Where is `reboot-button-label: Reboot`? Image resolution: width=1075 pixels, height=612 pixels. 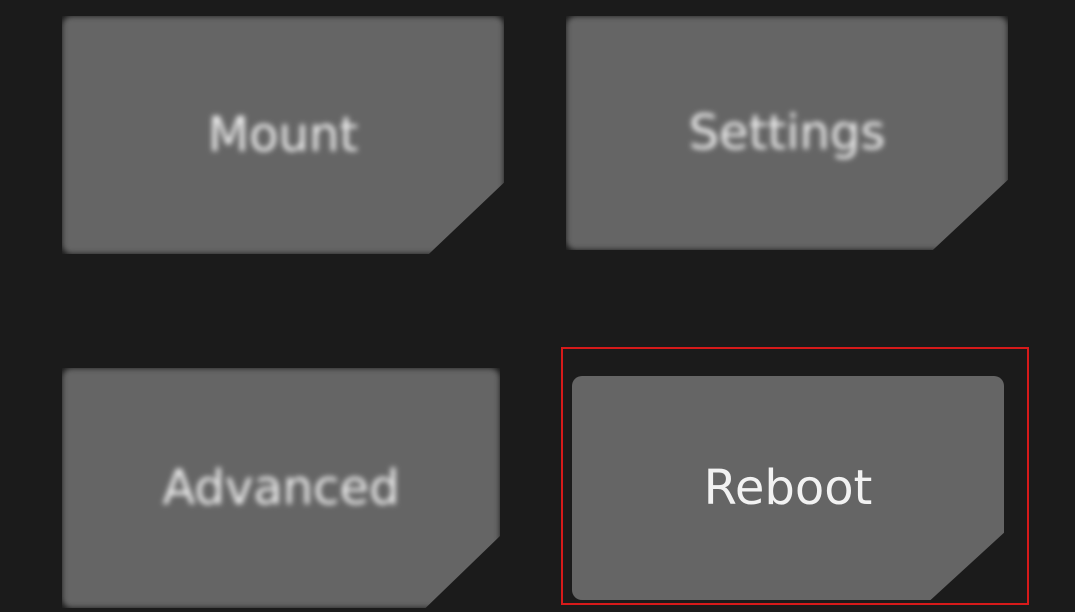
reboot-button-label: Reboot is located at coordinates (788, 488).